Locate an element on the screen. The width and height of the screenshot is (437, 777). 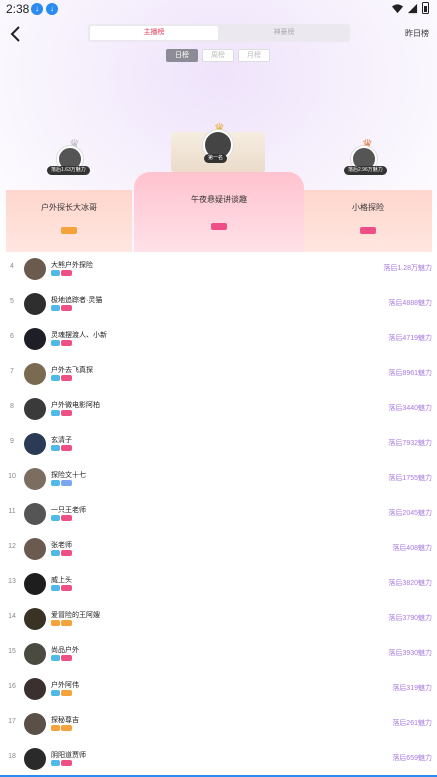
charm-gap-text: 落后408魅力 is located at coordinates (412, 548).